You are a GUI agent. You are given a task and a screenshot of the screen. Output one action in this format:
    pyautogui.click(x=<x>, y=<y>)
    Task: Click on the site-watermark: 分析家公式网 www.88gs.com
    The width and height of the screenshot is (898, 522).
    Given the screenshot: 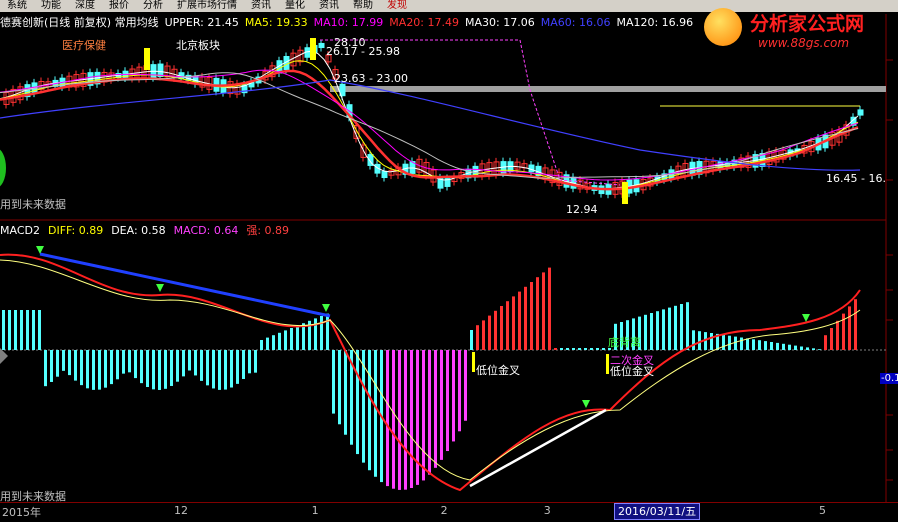 What is the action you would take?
    pyautogui.click(x=798, y=29)
    